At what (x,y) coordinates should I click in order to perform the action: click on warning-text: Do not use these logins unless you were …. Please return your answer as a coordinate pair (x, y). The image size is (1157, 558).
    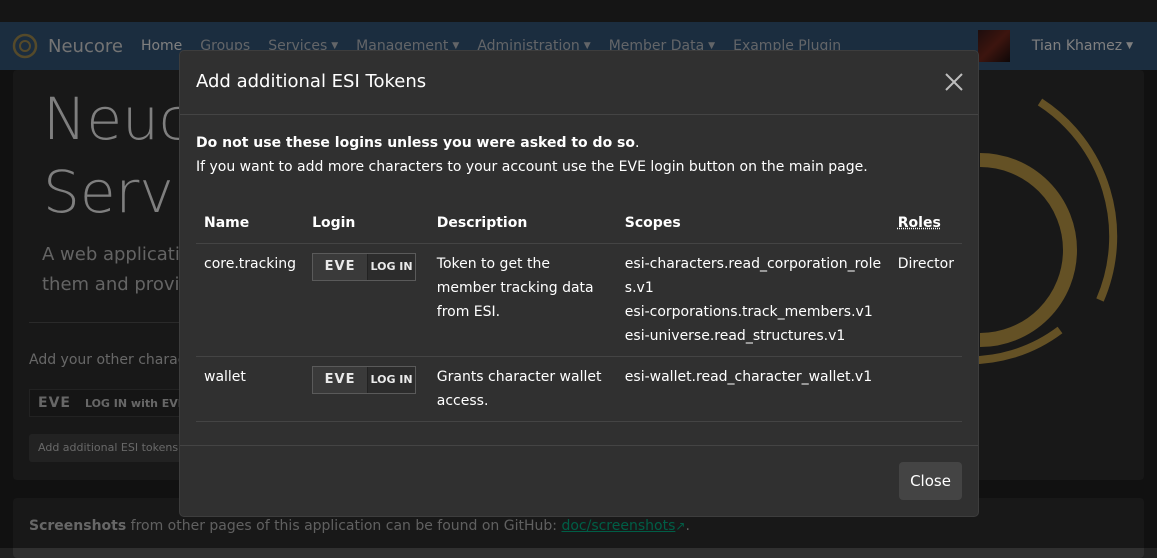
    Looking at the image, I should click on (579, 143).